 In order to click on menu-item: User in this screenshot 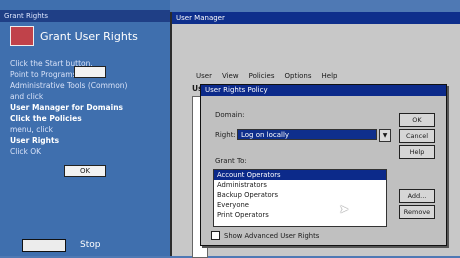, I will do `click(204, 76)`.